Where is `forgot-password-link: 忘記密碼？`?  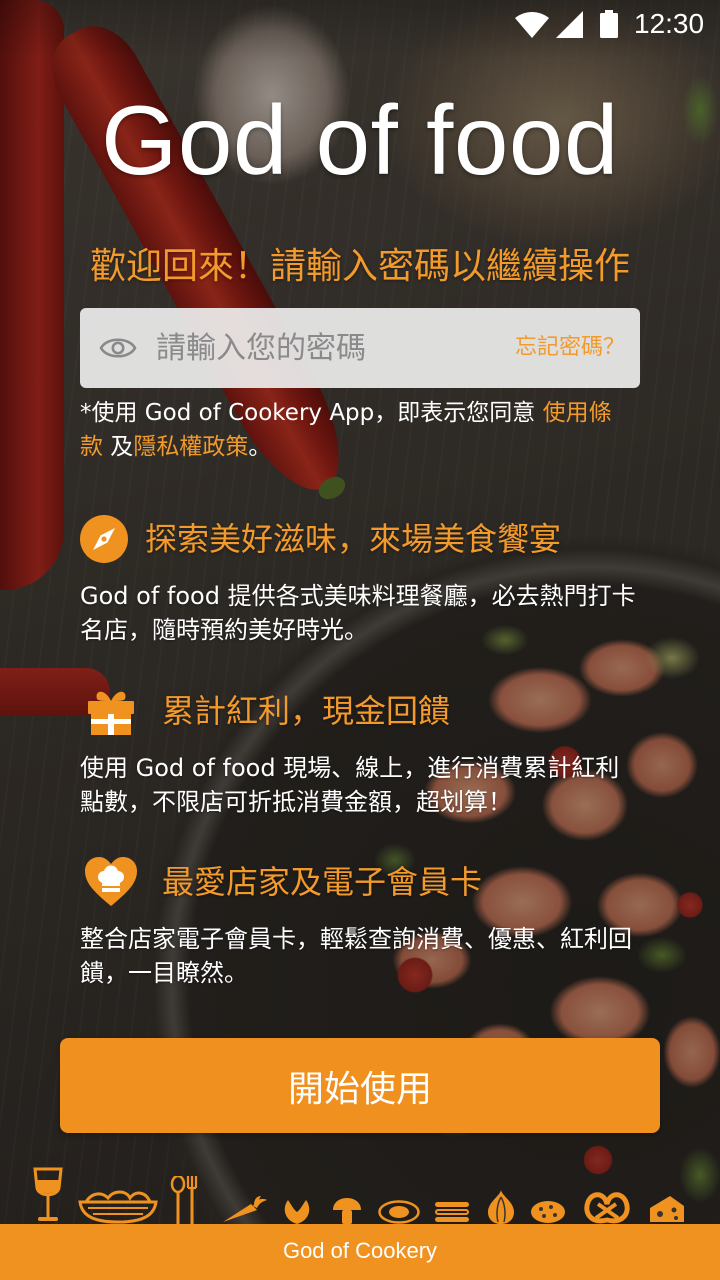
forgot-password-link: 忘記密碼？ is located at coordinates (570, 348).